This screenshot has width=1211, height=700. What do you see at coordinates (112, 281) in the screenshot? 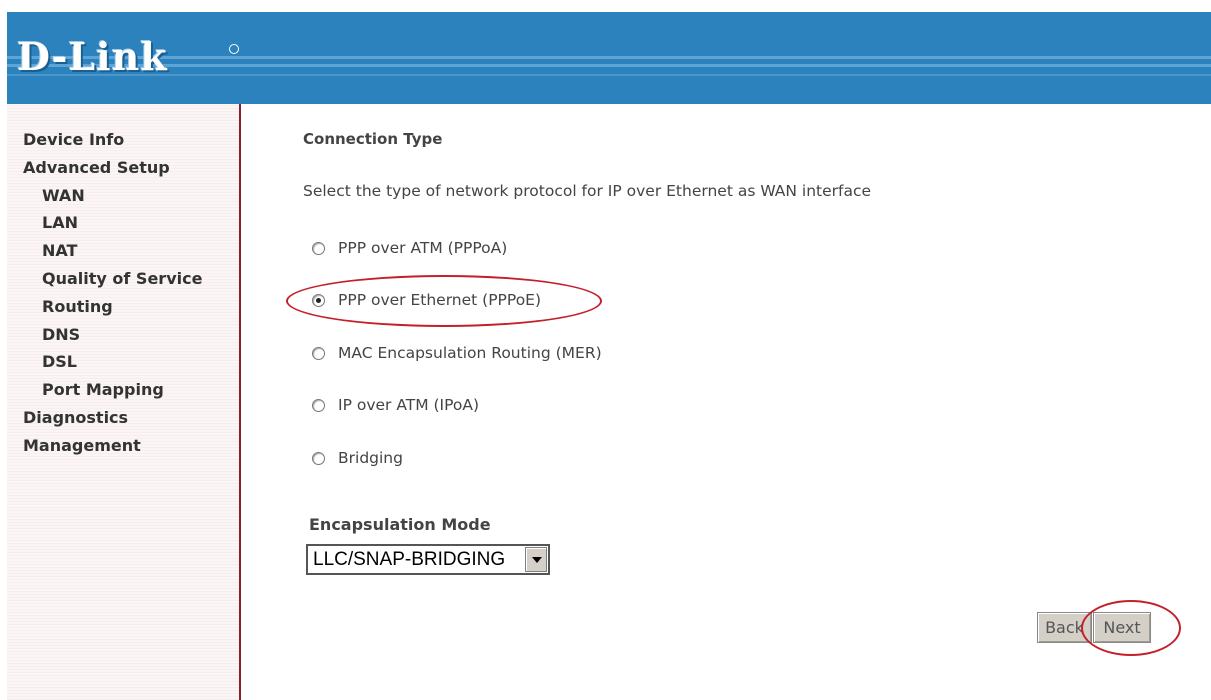
I see `sidebar-item-quality-of-service: Quality of Service` at bounding box center [112, 281].